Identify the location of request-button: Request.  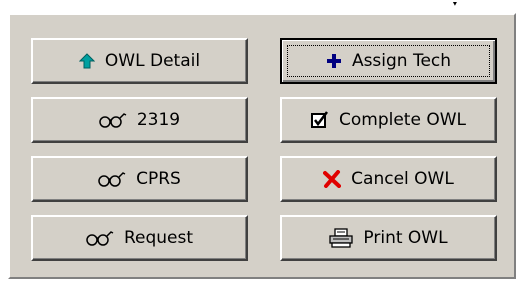
(139, 238).